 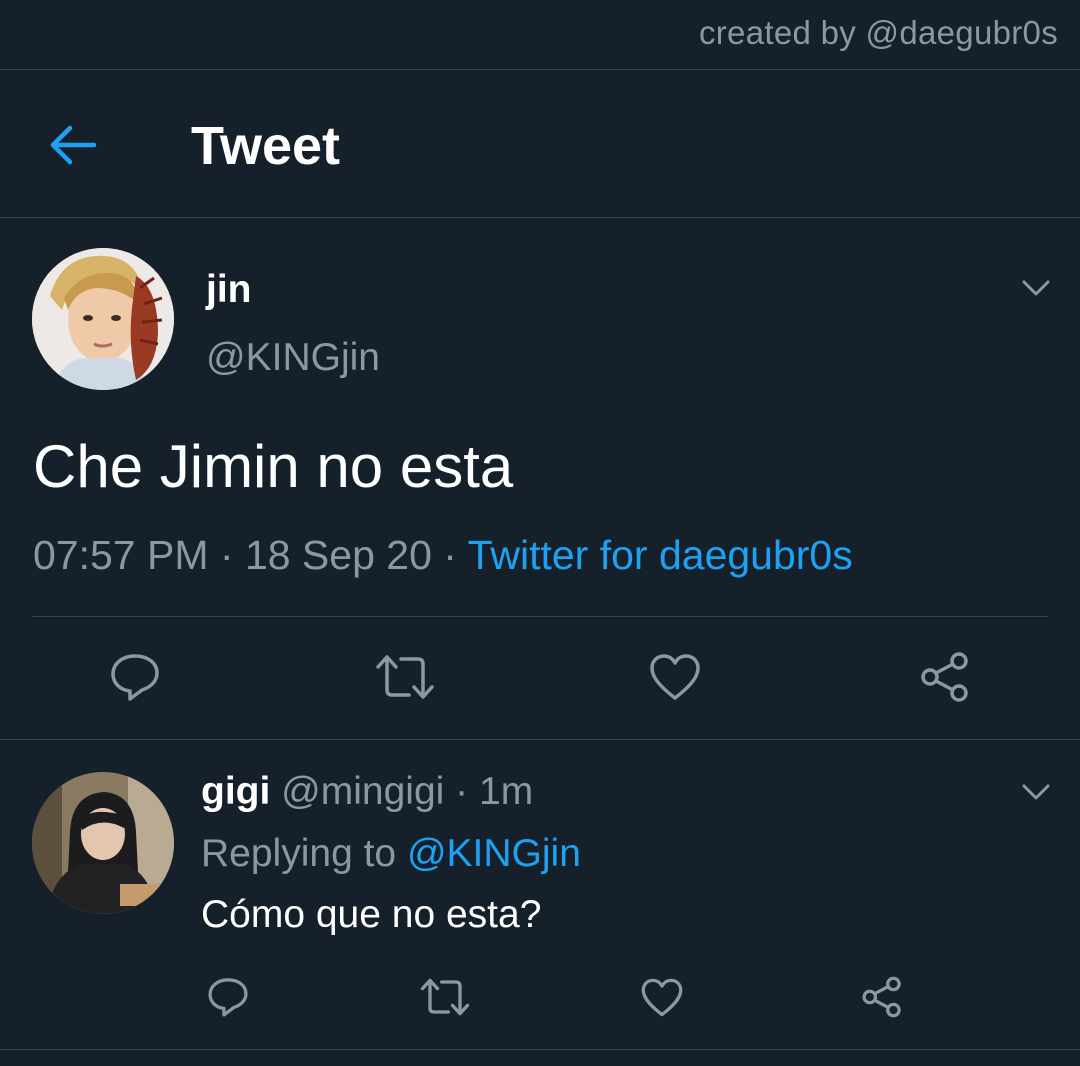 I want to click on reply-button, so click(x=135, y=677).